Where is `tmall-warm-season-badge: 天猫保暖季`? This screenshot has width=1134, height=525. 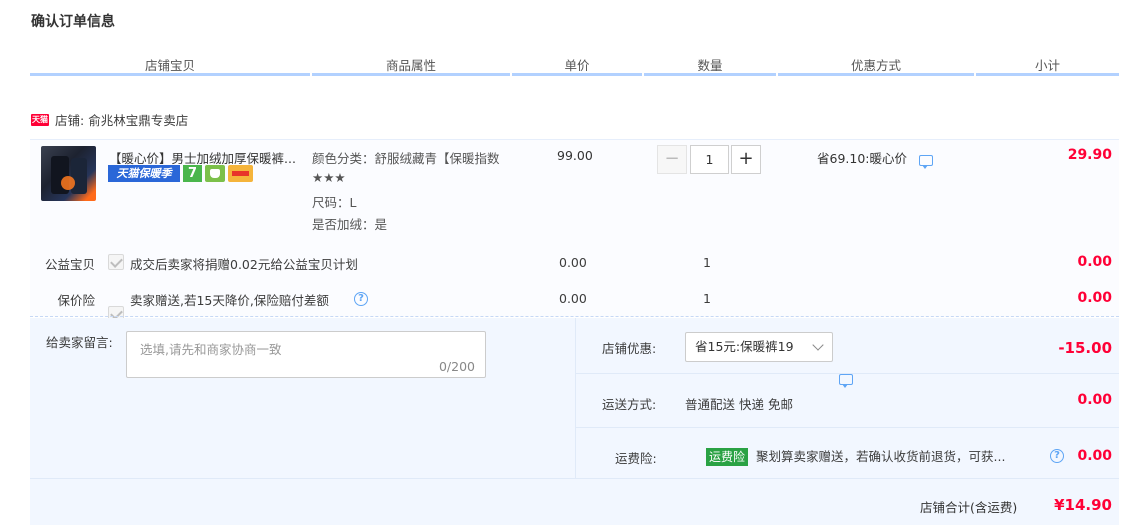
tmall-warm-season-badge: 天猫保暖季 is located at coordinates (144, 173).